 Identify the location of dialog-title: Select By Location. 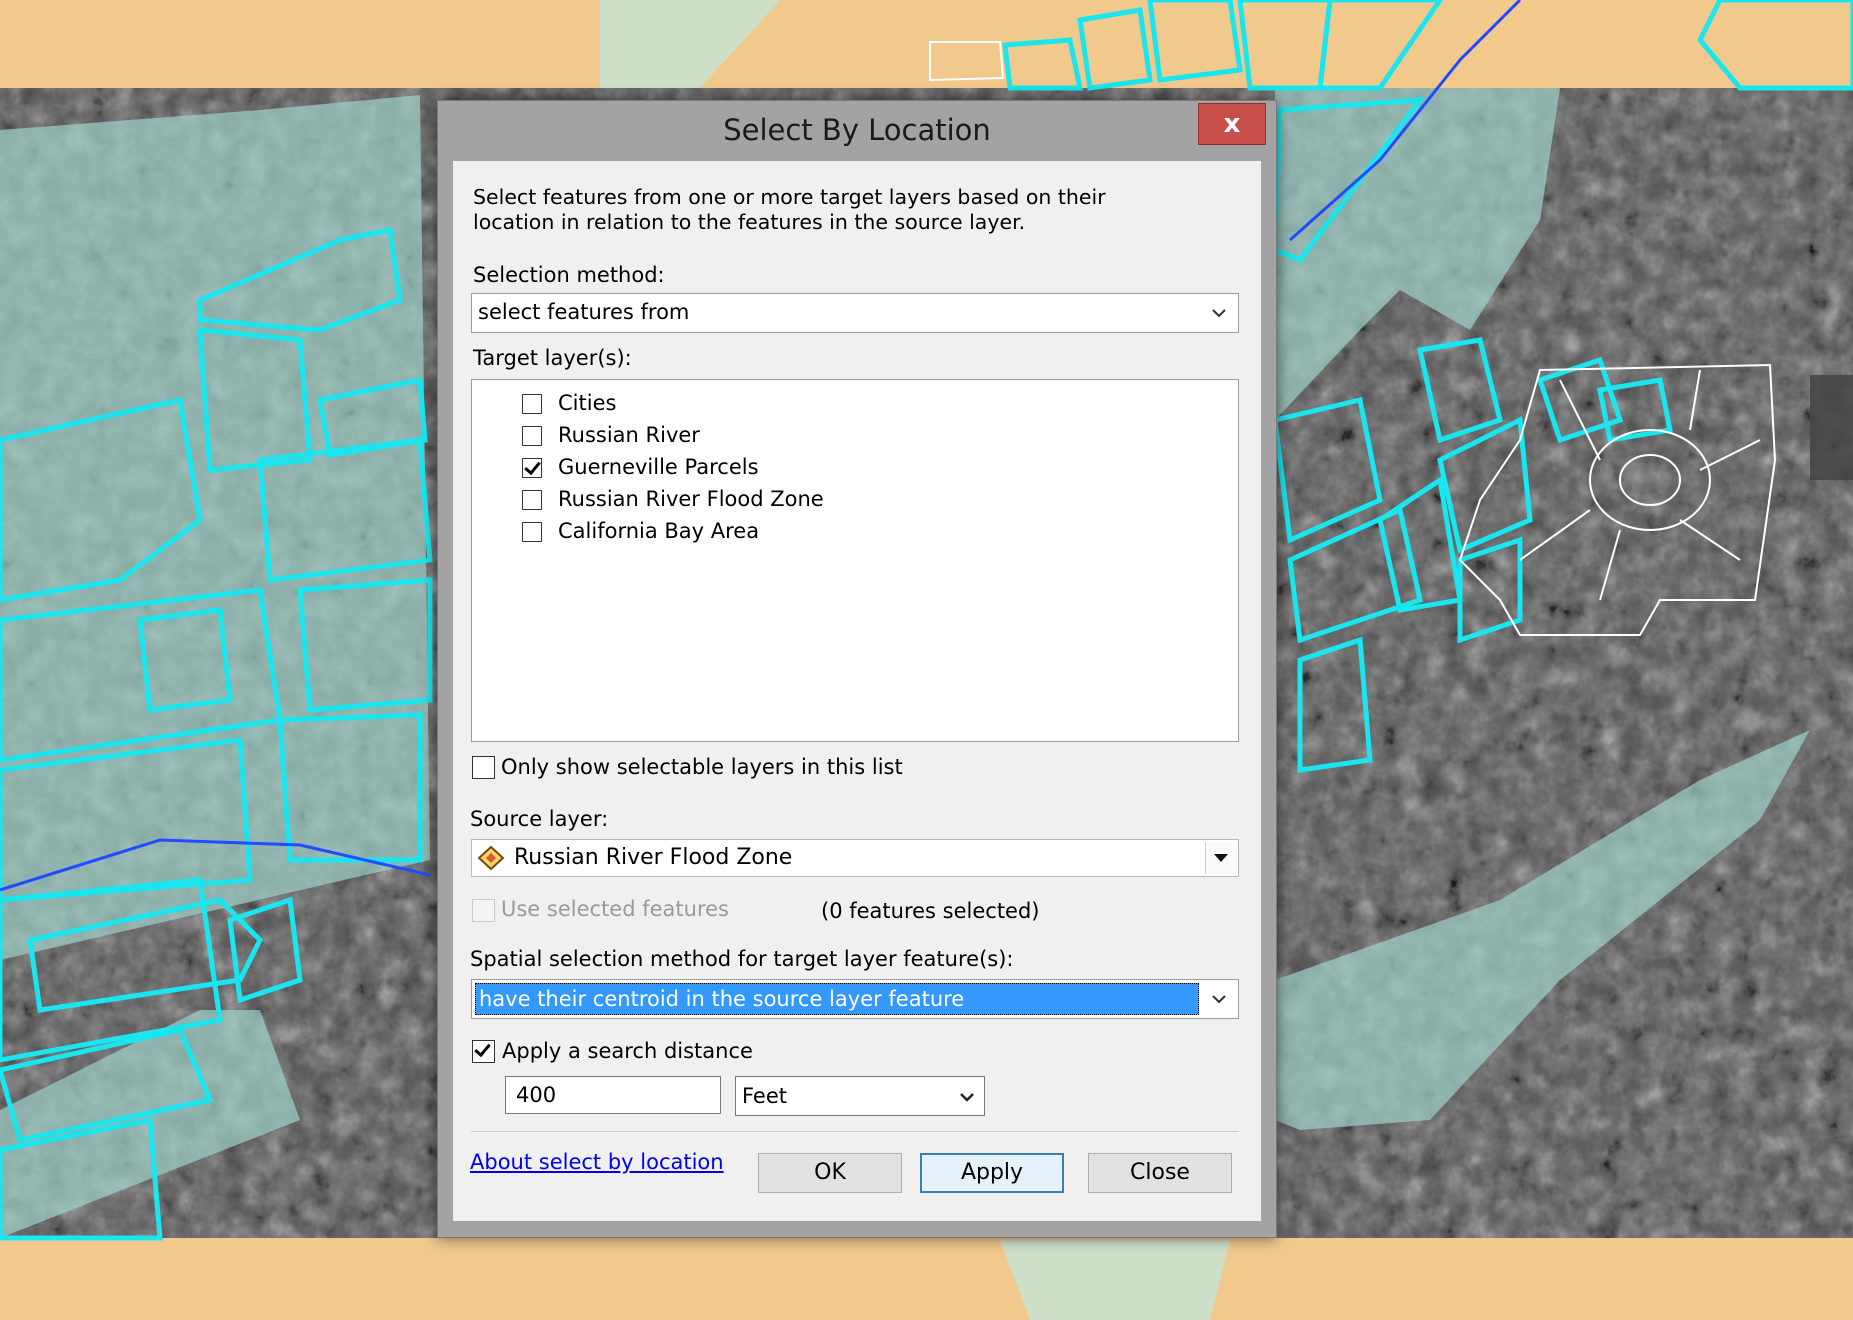
(857, 130).